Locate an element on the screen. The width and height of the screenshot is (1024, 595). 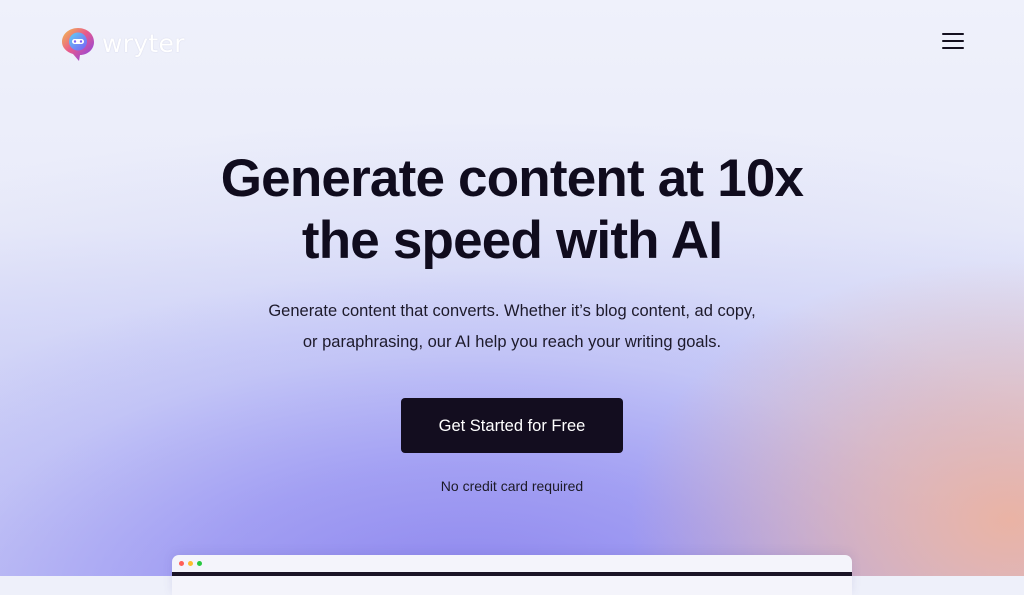
brand-logo-link: wryter is located at coordinates (122, 44).